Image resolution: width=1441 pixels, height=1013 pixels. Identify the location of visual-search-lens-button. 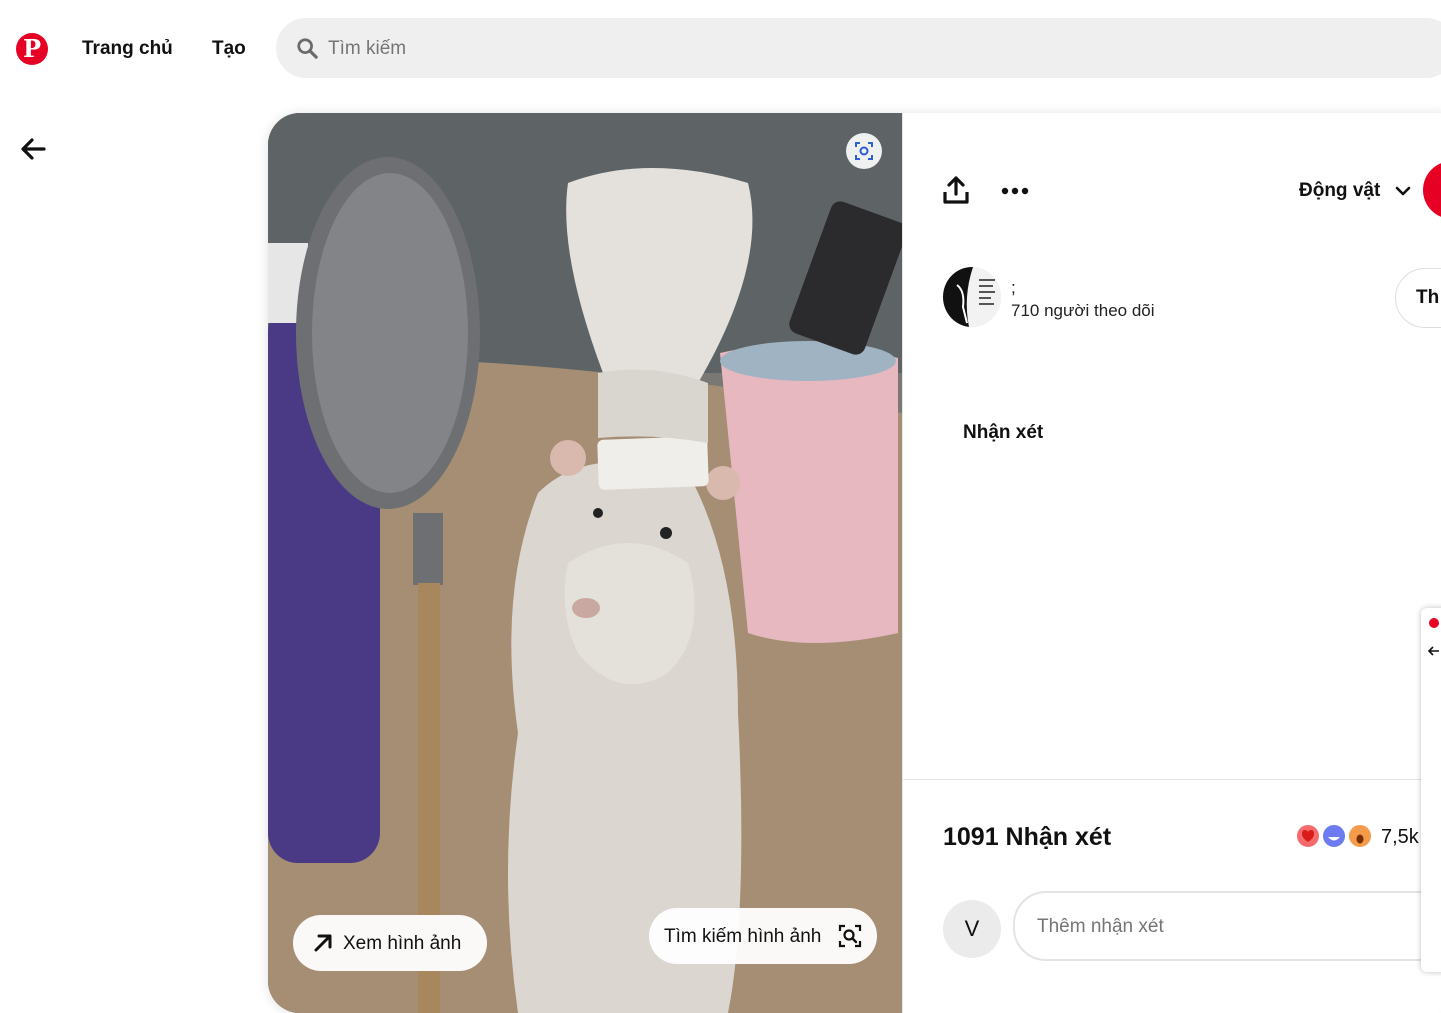
(864, 151).